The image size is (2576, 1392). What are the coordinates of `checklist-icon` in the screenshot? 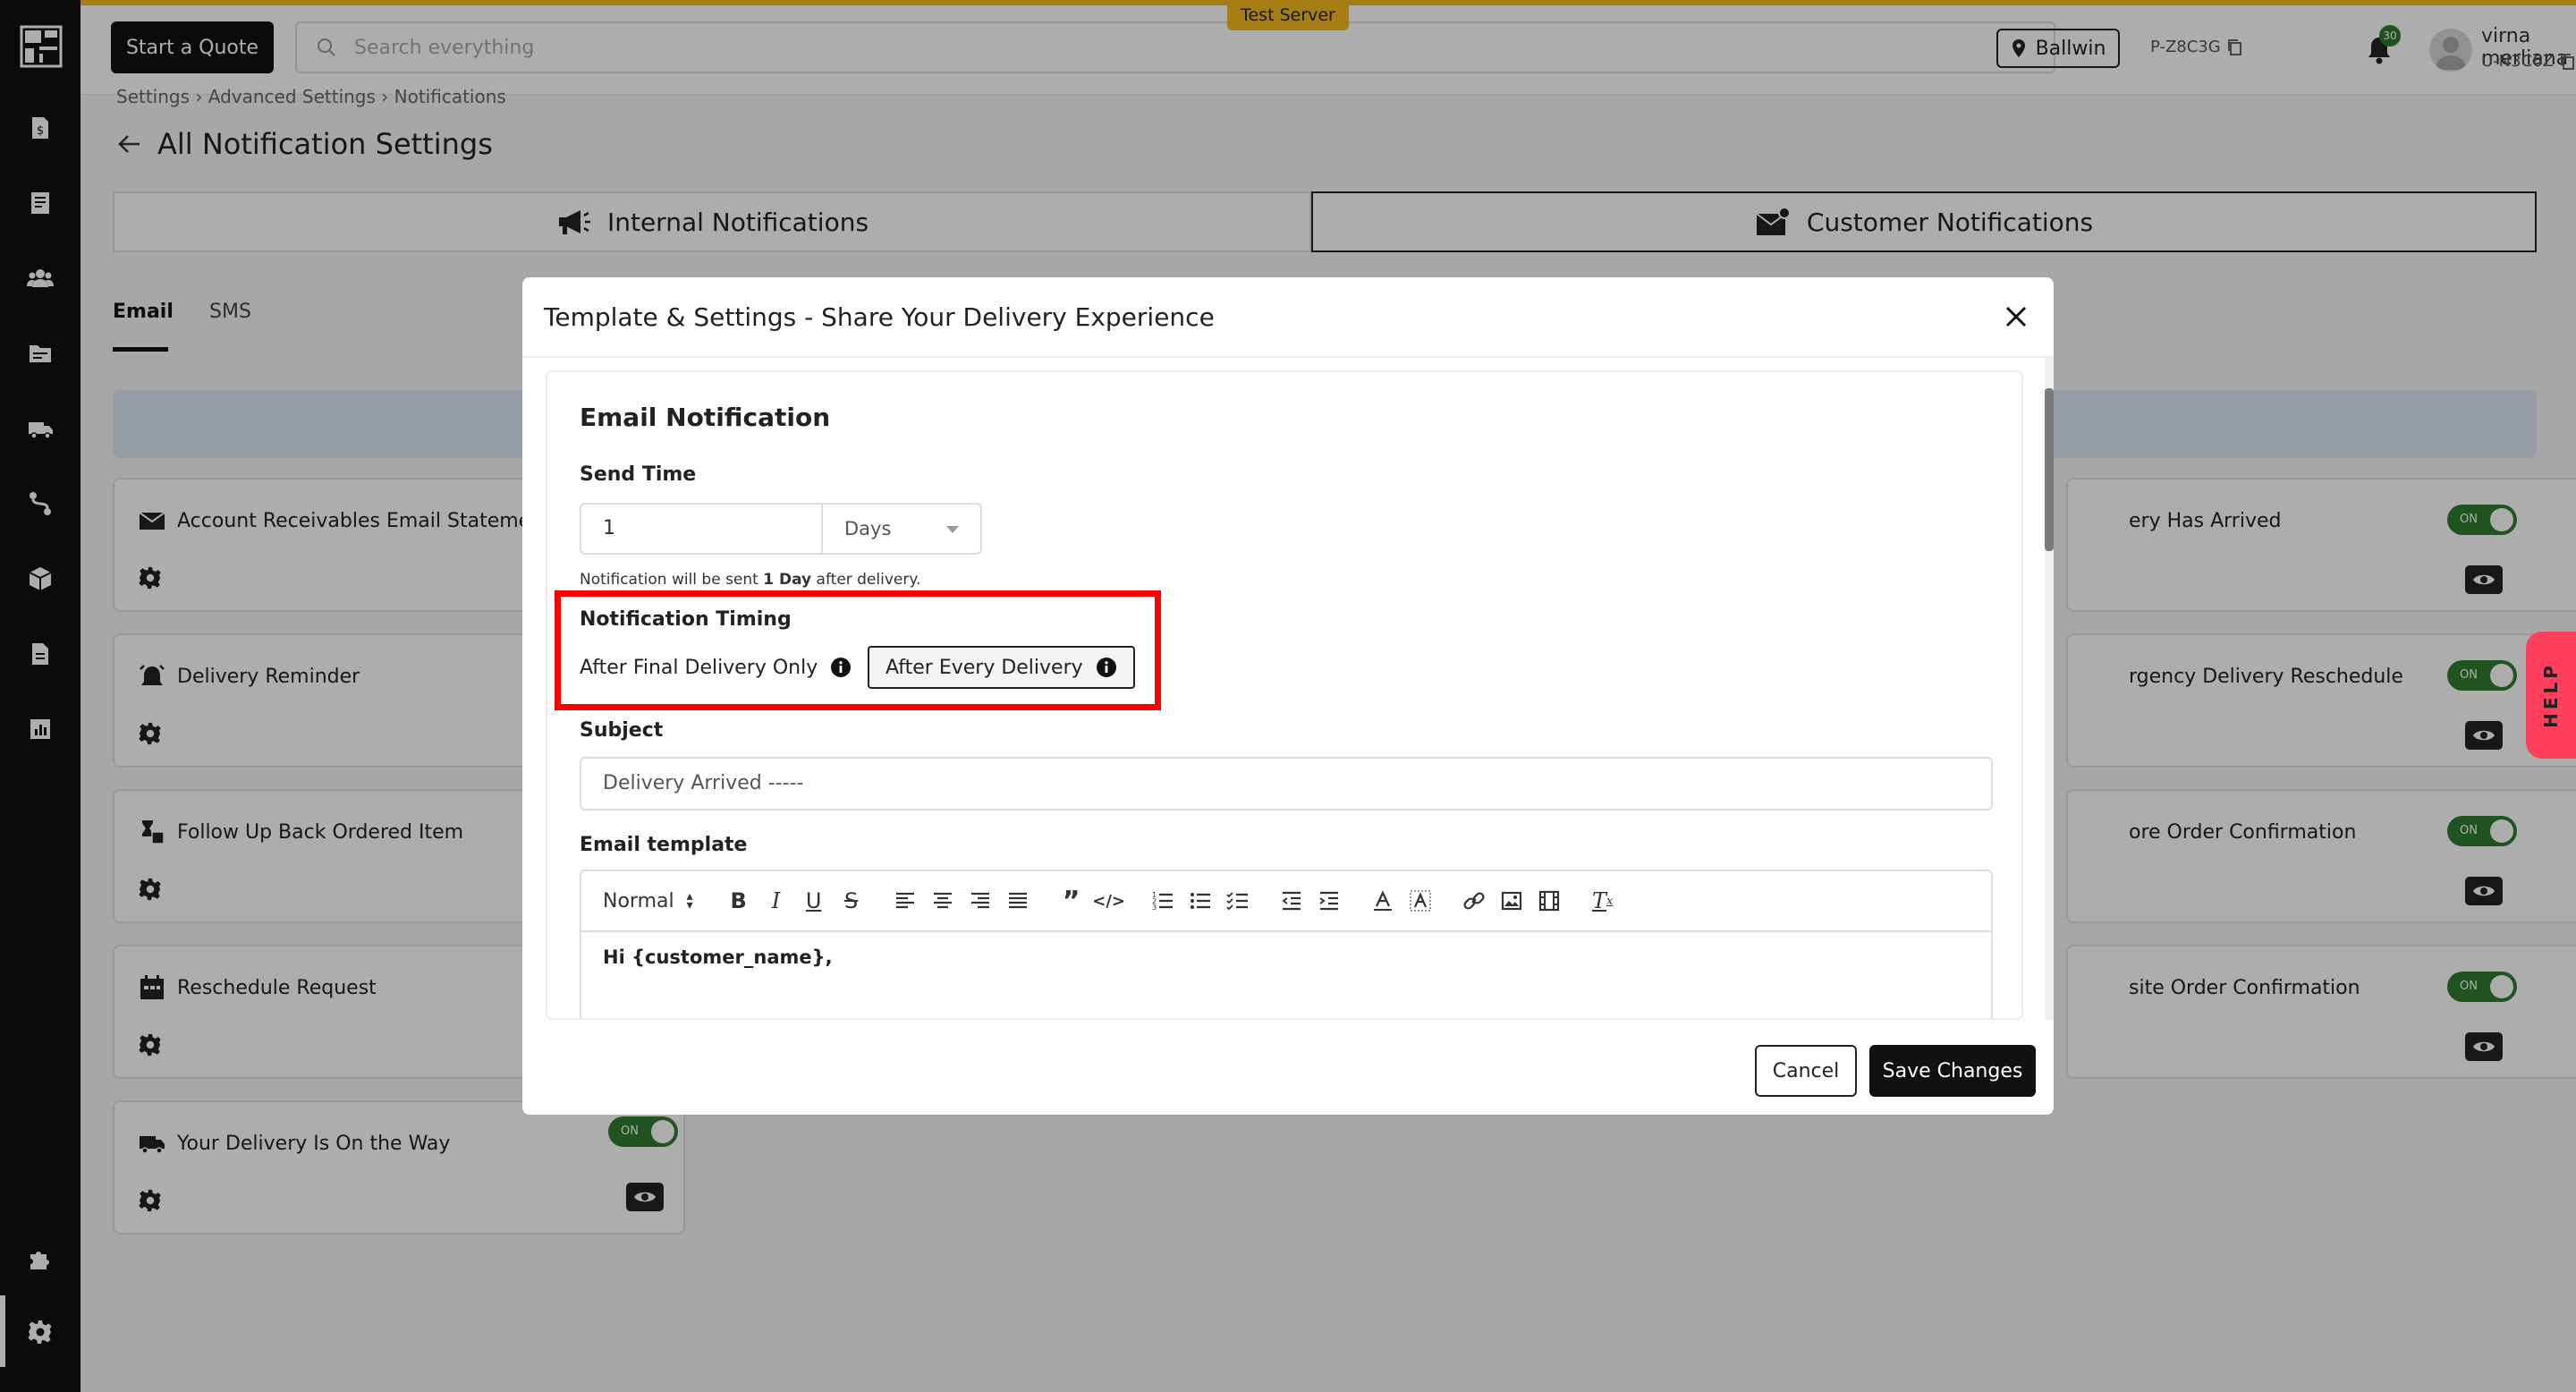 It's located at (1237, 900).